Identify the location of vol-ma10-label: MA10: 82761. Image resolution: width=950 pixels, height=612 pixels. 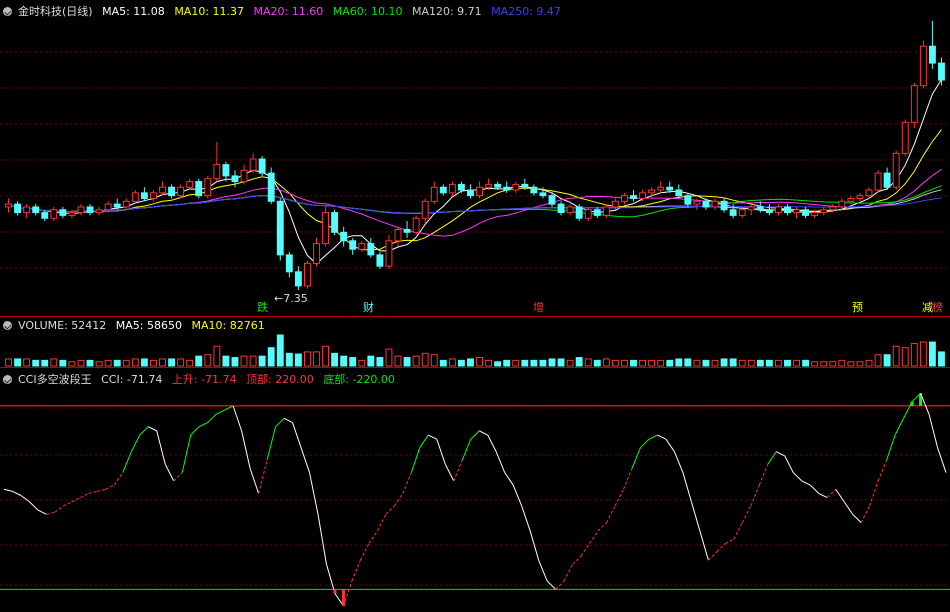
(228, 325).